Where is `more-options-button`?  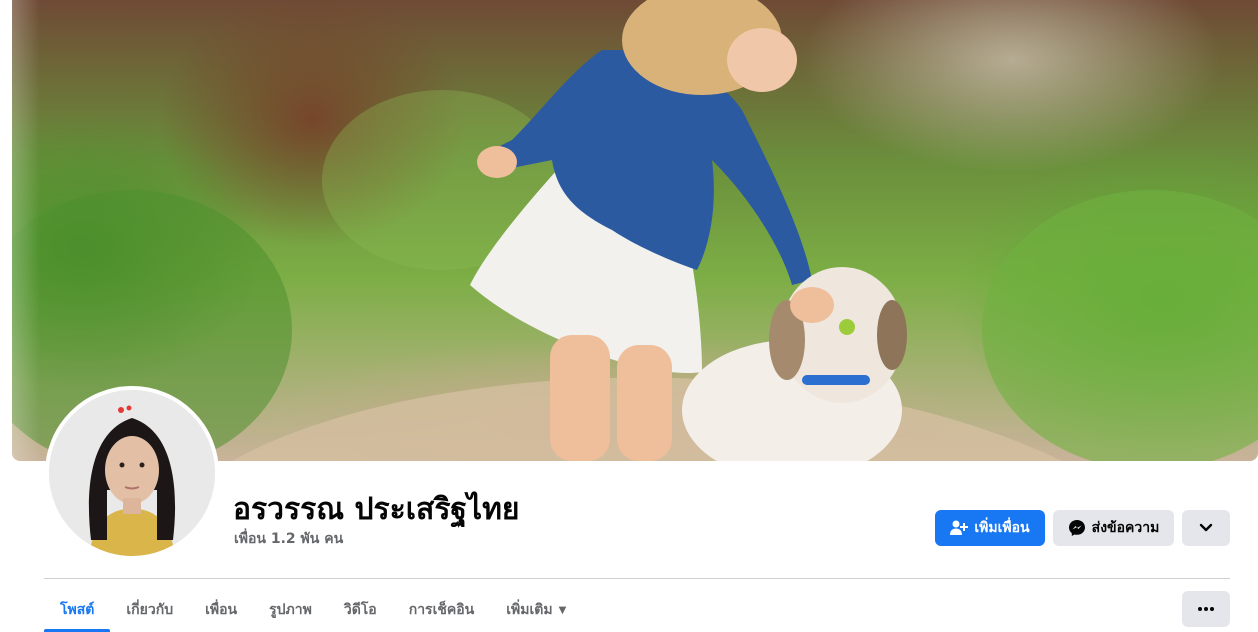 more-options-button is located at coordinates (1206, 609).